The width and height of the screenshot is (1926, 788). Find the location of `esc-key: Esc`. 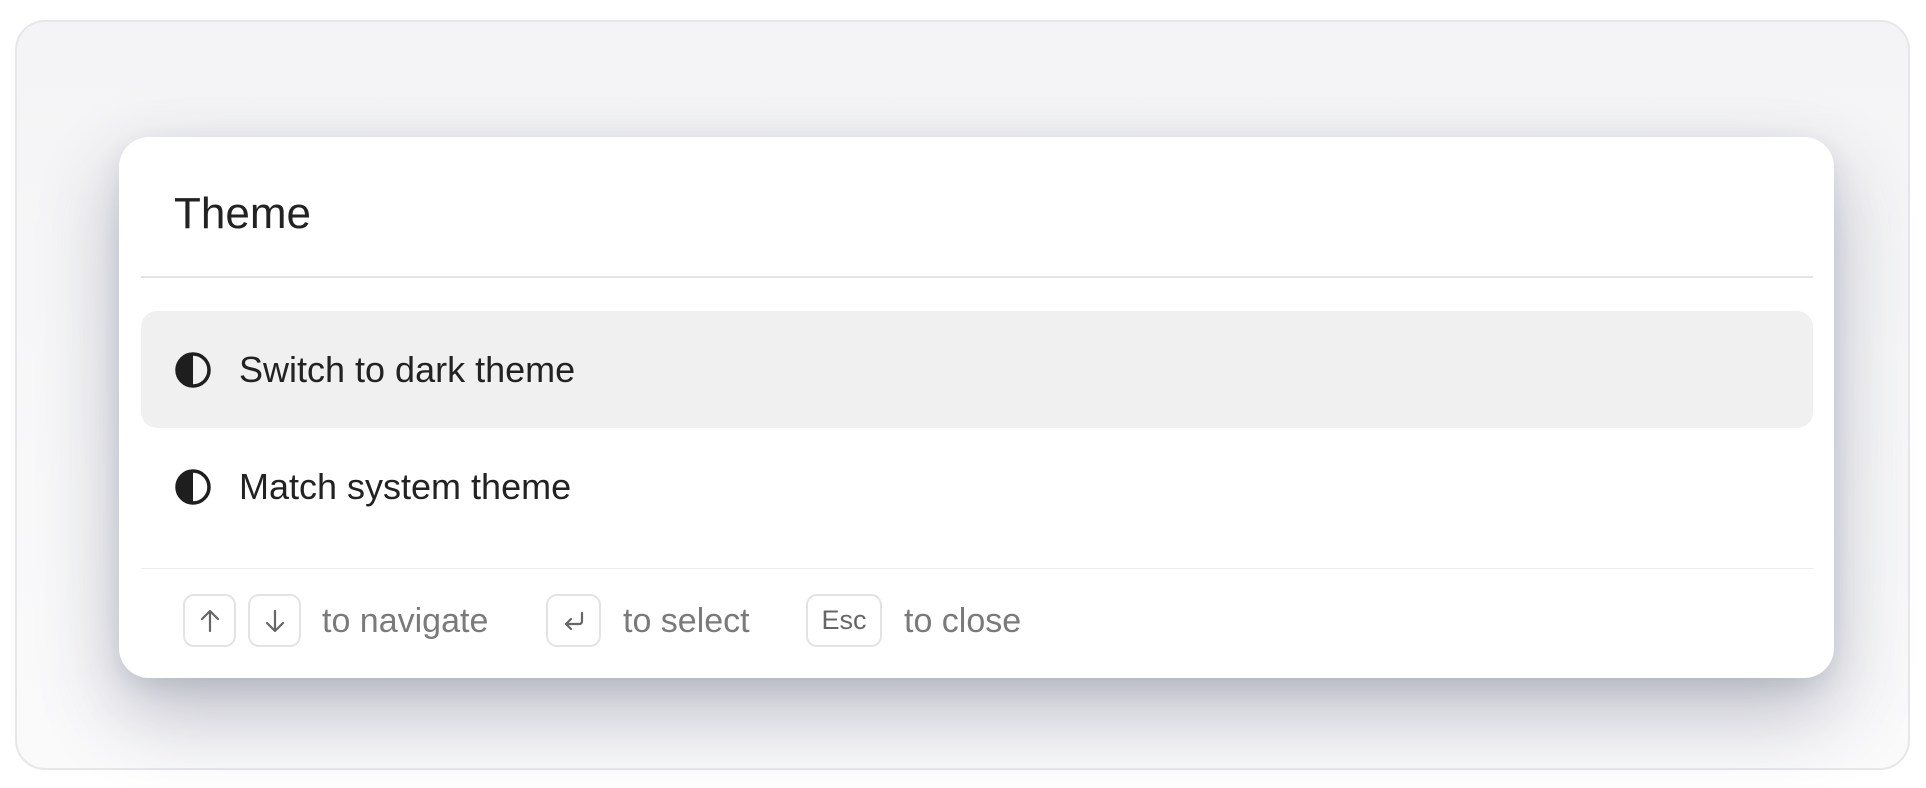

esc-key: Esc is located at coordinates (844, 620).